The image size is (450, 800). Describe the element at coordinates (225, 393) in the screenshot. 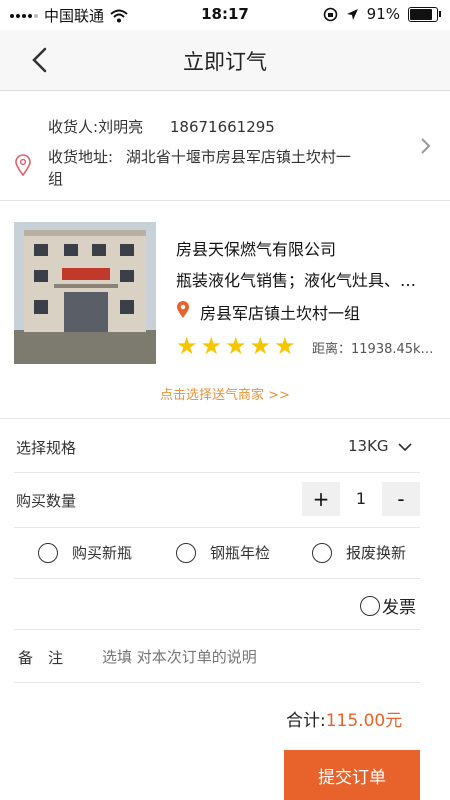

I see `select-merchant-link: 点击选择送气商家 >>` at that location.